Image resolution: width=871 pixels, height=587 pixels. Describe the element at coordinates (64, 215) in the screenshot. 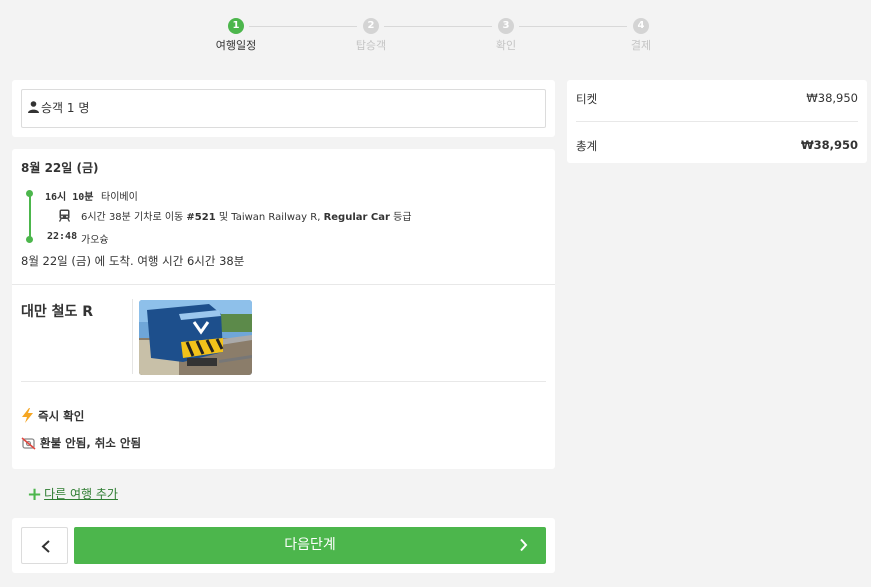

I see `train-icon` at that location.